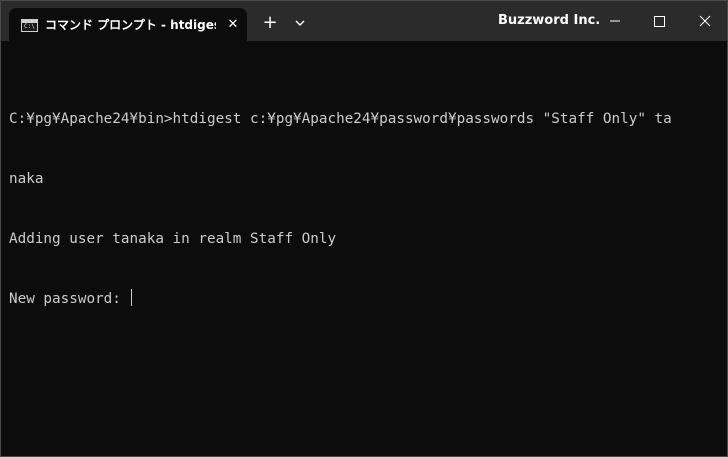  Describe the element at coordinates (270, 23) in the screenshot. I see `new-tab-button: +` at that location.